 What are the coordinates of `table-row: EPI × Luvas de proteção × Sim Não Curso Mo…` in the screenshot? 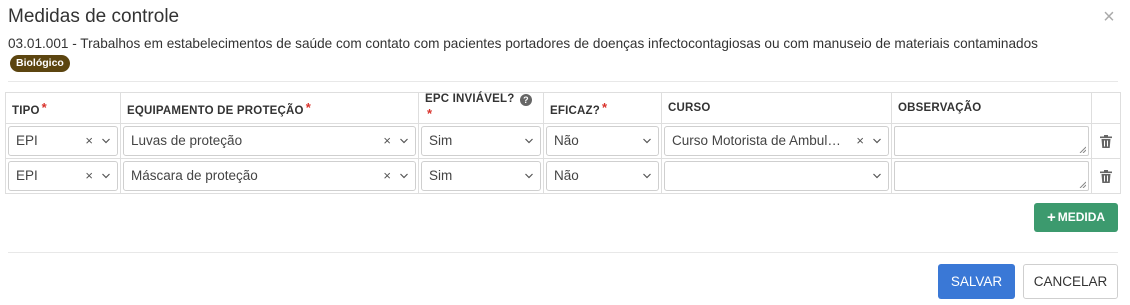 It's located at (563, 141).